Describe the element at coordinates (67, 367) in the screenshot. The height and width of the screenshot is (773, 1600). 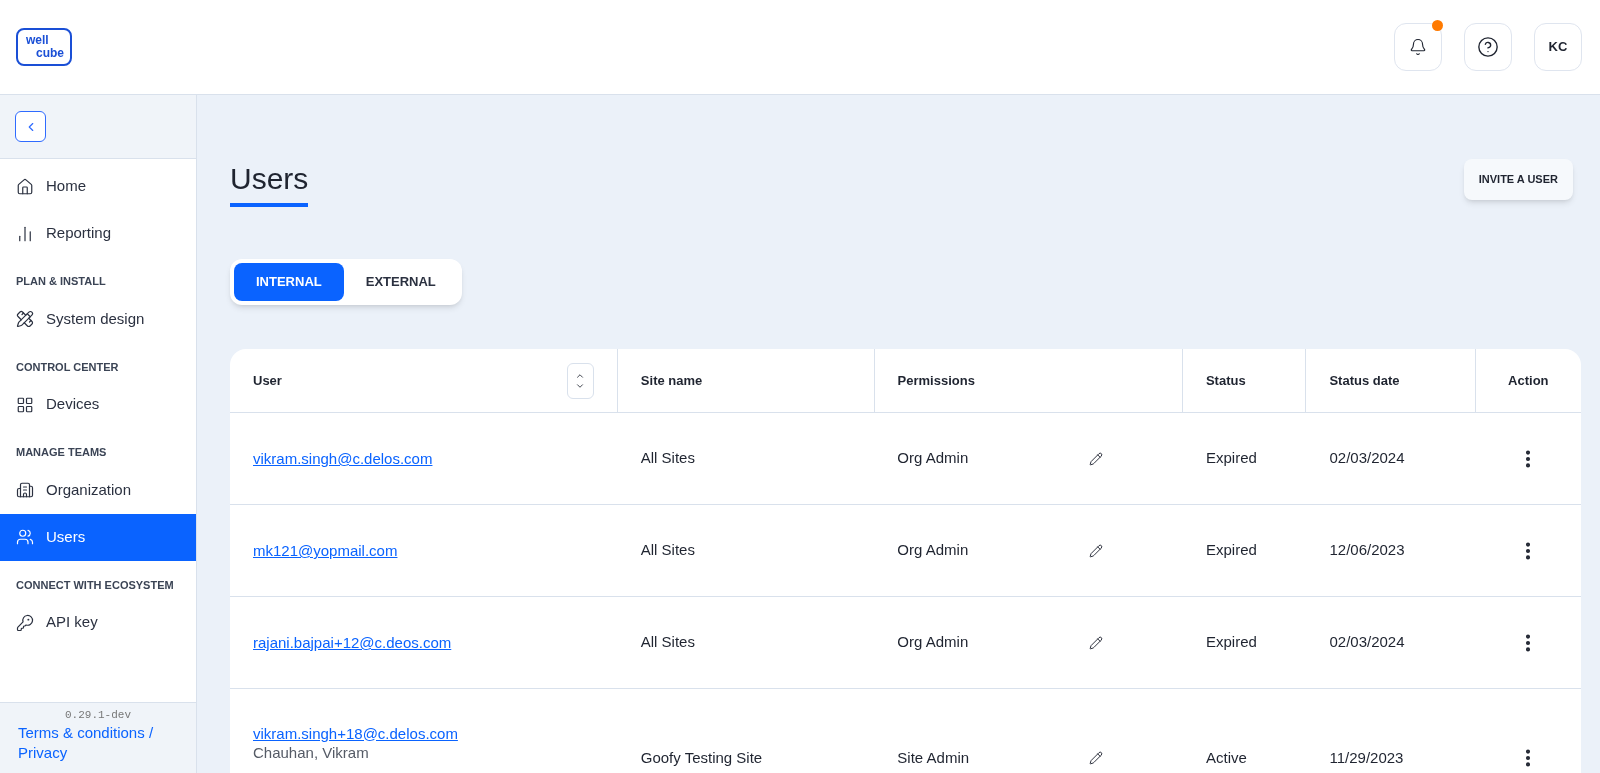
I see `nav-section-heading: CONTROL CENTER` at that location.